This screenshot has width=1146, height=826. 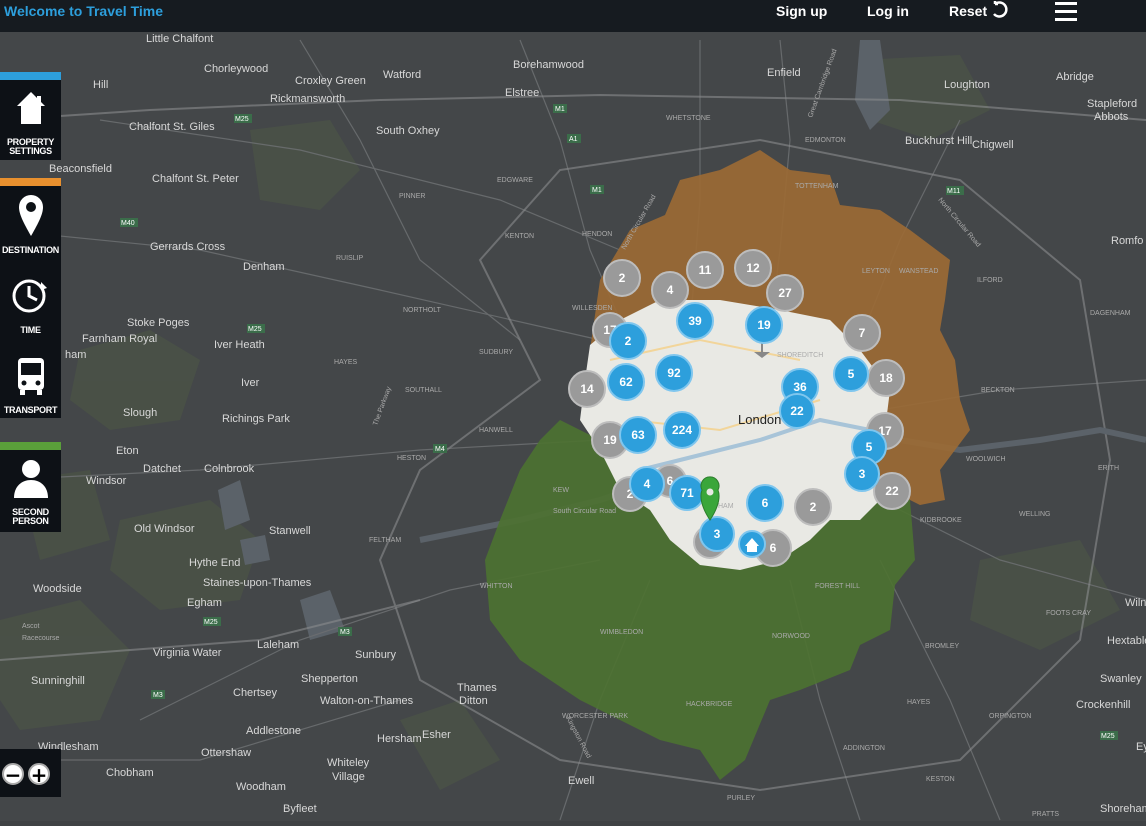 What do you see at coordinates (256, 419) in the screenshot?
I see `map-label: Richings Park` at bounding box center [256, 419].